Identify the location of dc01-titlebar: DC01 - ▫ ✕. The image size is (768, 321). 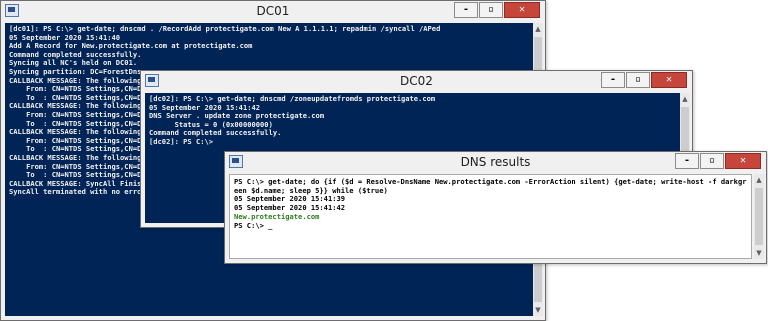
(273, 12).